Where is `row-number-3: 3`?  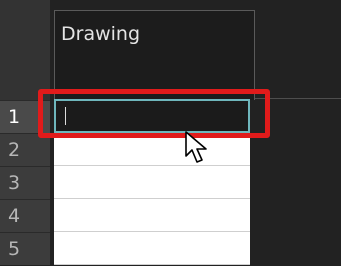
row-number-3: 3 is located at coordinates (25, 182).